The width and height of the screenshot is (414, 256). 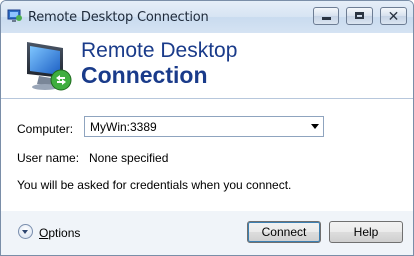 I want to click on minimize-icon, so click(x=326, y=18).